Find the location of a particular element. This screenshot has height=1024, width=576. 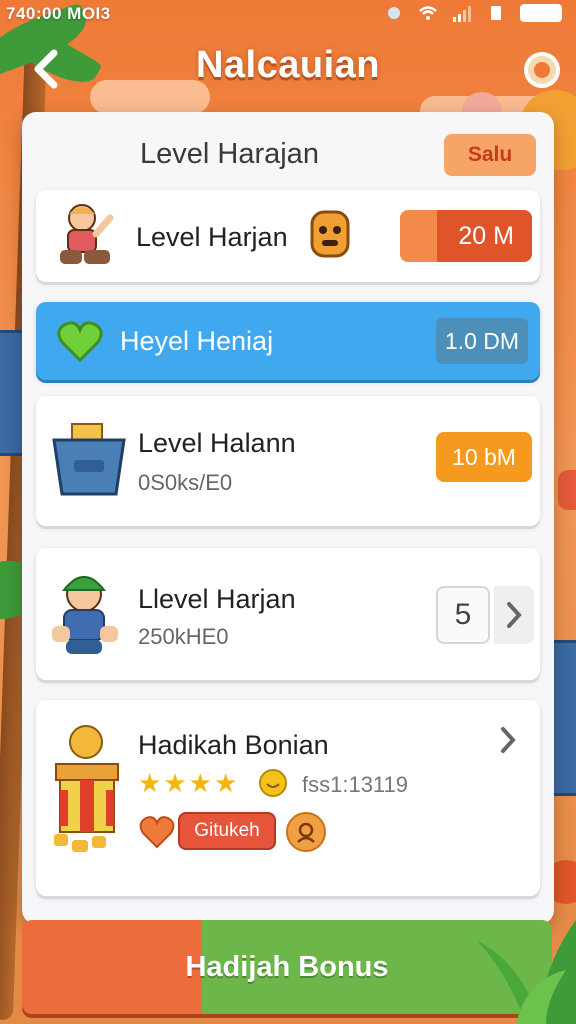

row-title: Level Harjan is located at coordinates (212, 237).